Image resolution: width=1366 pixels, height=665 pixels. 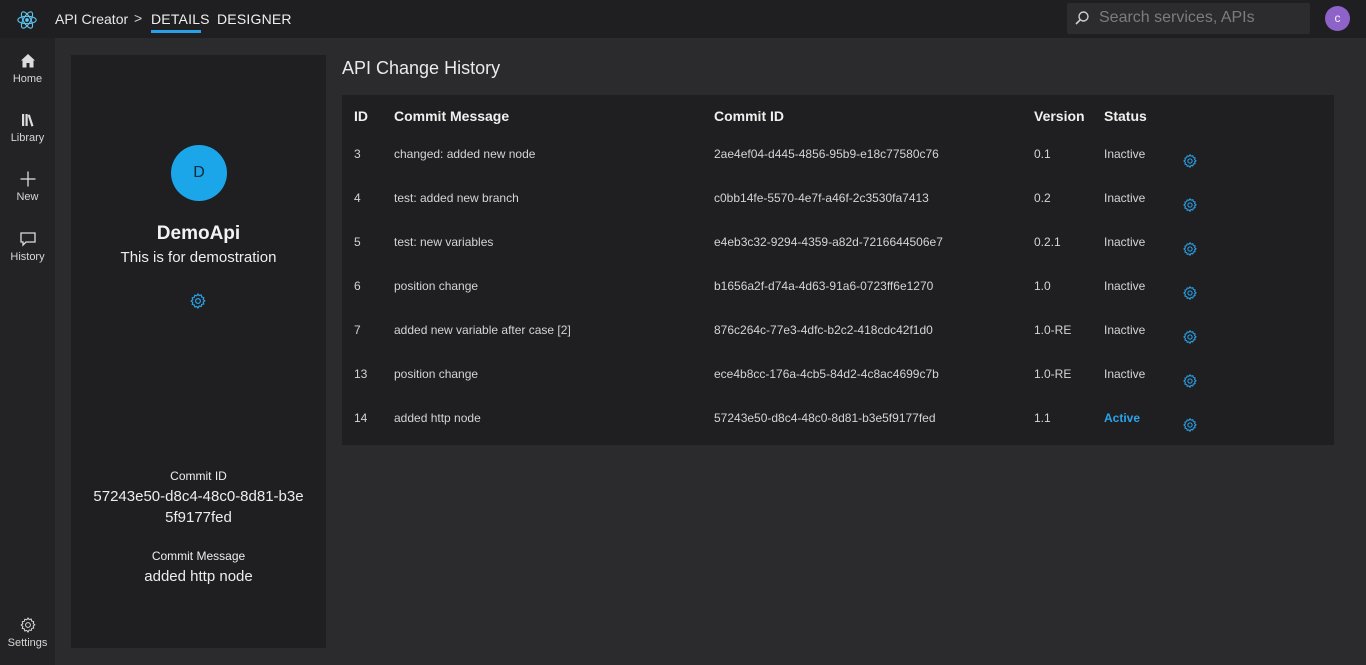 What do you see at coordinates (821, 198) in the screenshot?
I see `cell-commit-id: c0bb14fe-5570-4e7f-a46f-2c3530fa7413` at bounding box center [821, 198].